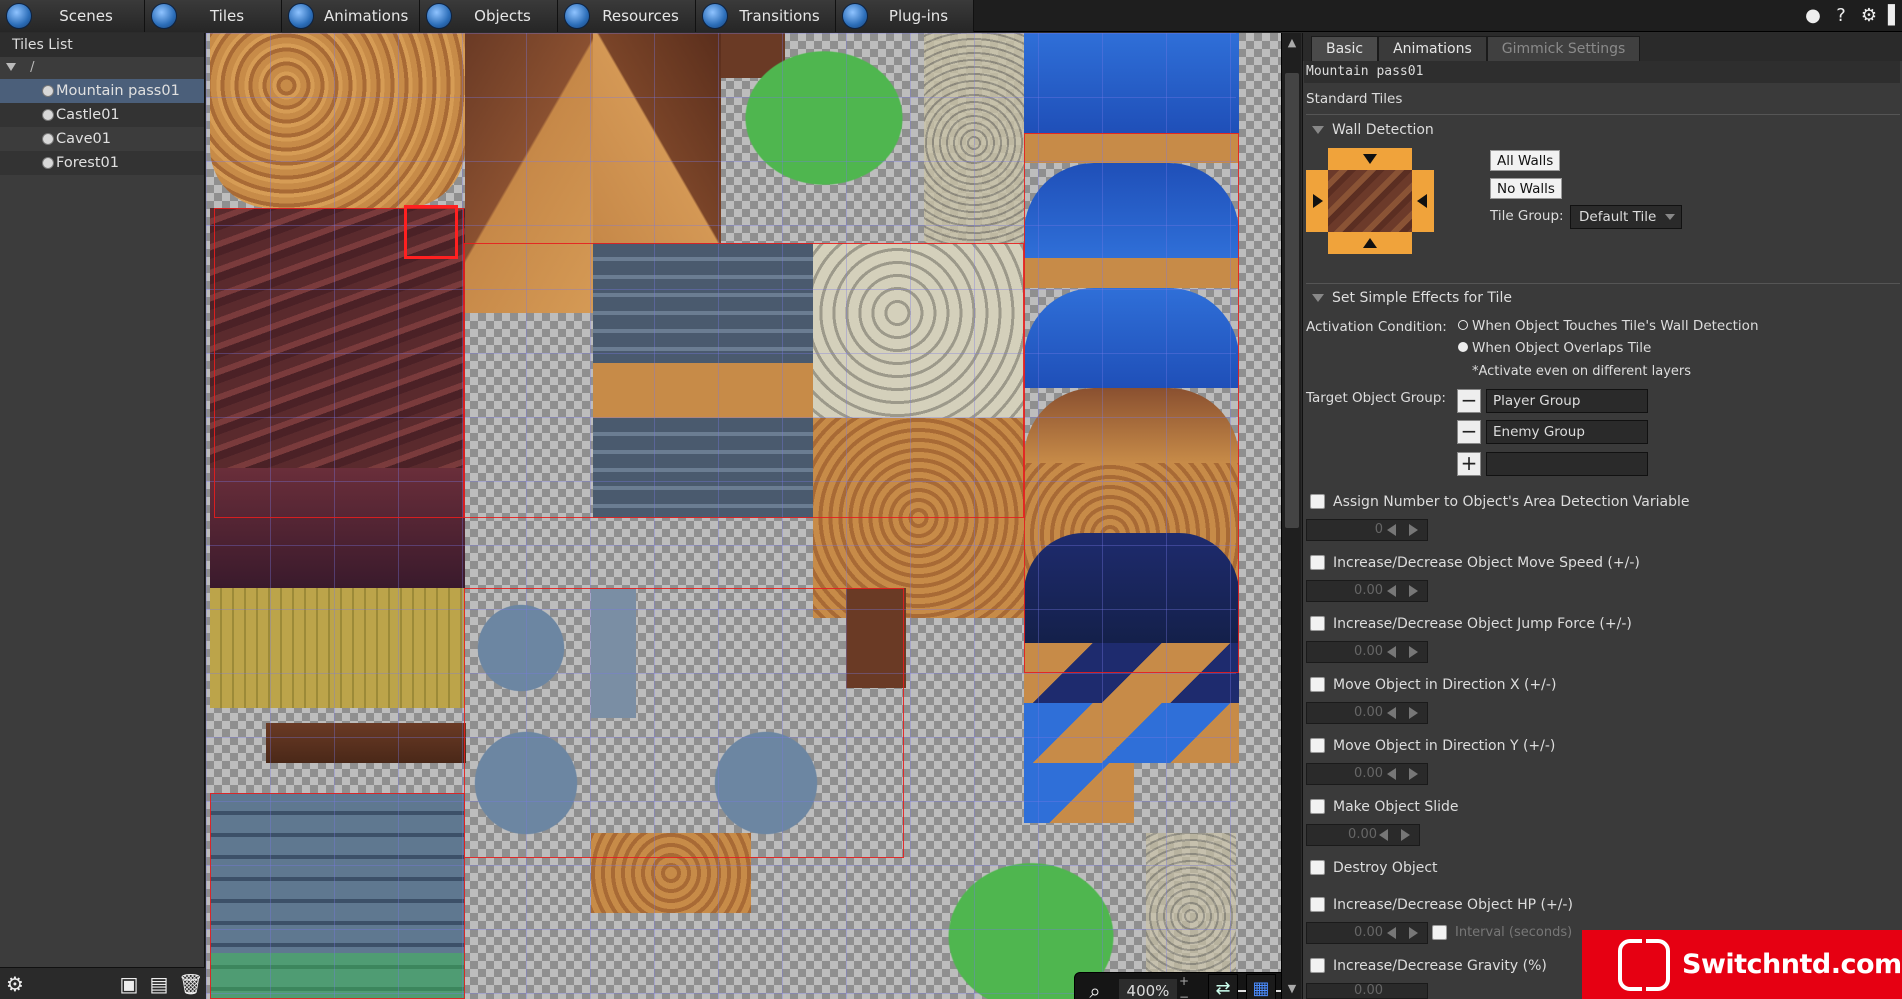 Image resolution: width=1902 pixels, height=999 pixels. I want to click on all-walls-button: All Walls, so click(1525, 160).